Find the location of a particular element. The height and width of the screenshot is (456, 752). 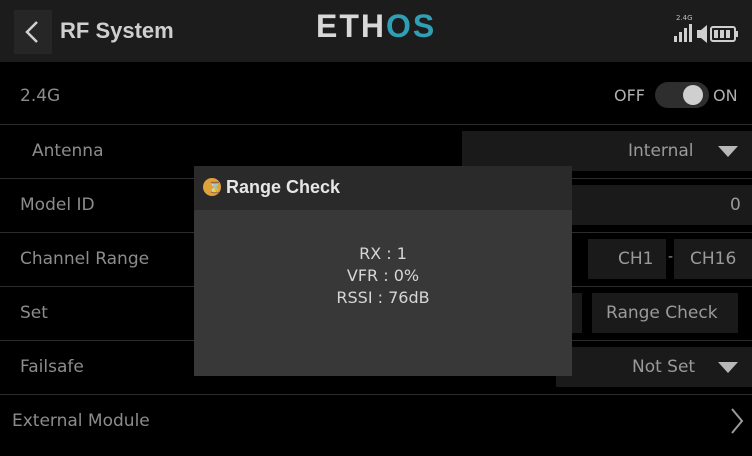

speaker-icon is located at coordinates (702, 34).